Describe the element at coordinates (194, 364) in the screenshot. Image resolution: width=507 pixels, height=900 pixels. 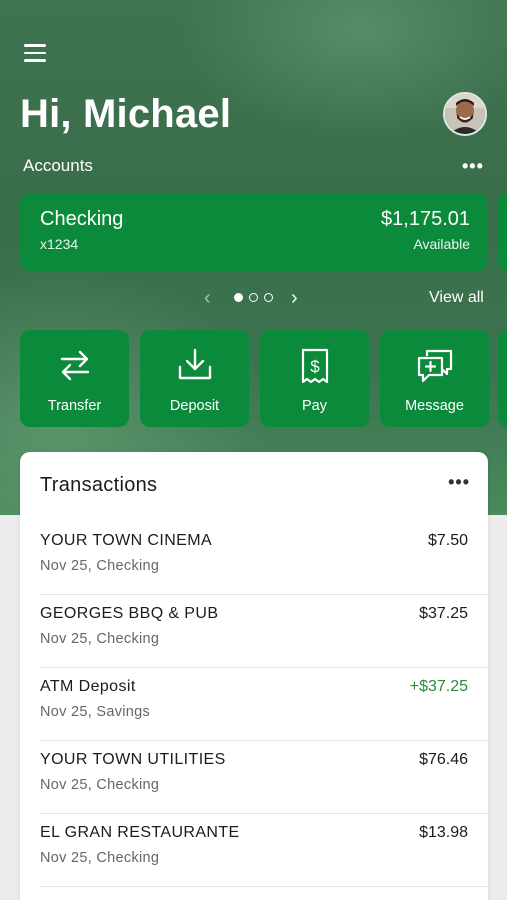
I see `deposit-icon` at that location.